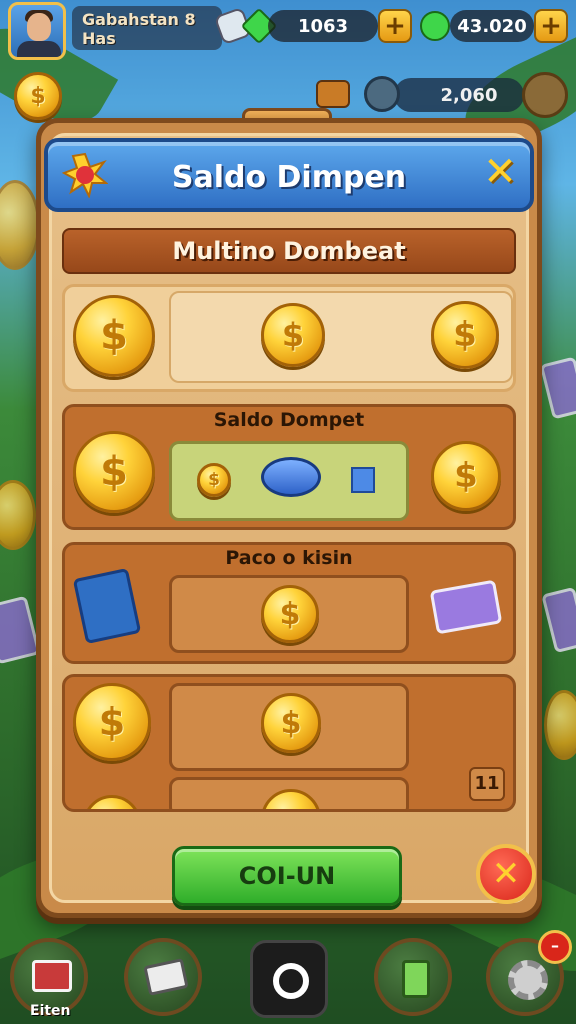 The image size is (576, 1024). What do you see at coordinates (39, 49) in the screenshot?
I see `avatar-suit` at bounding box center [39, 49].